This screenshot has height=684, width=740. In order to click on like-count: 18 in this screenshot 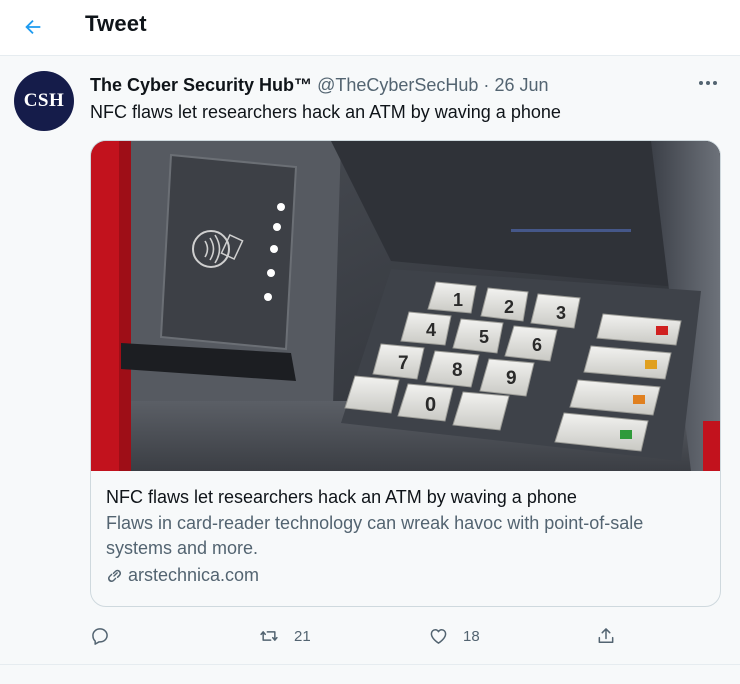, I will do `click(471, 636)`.